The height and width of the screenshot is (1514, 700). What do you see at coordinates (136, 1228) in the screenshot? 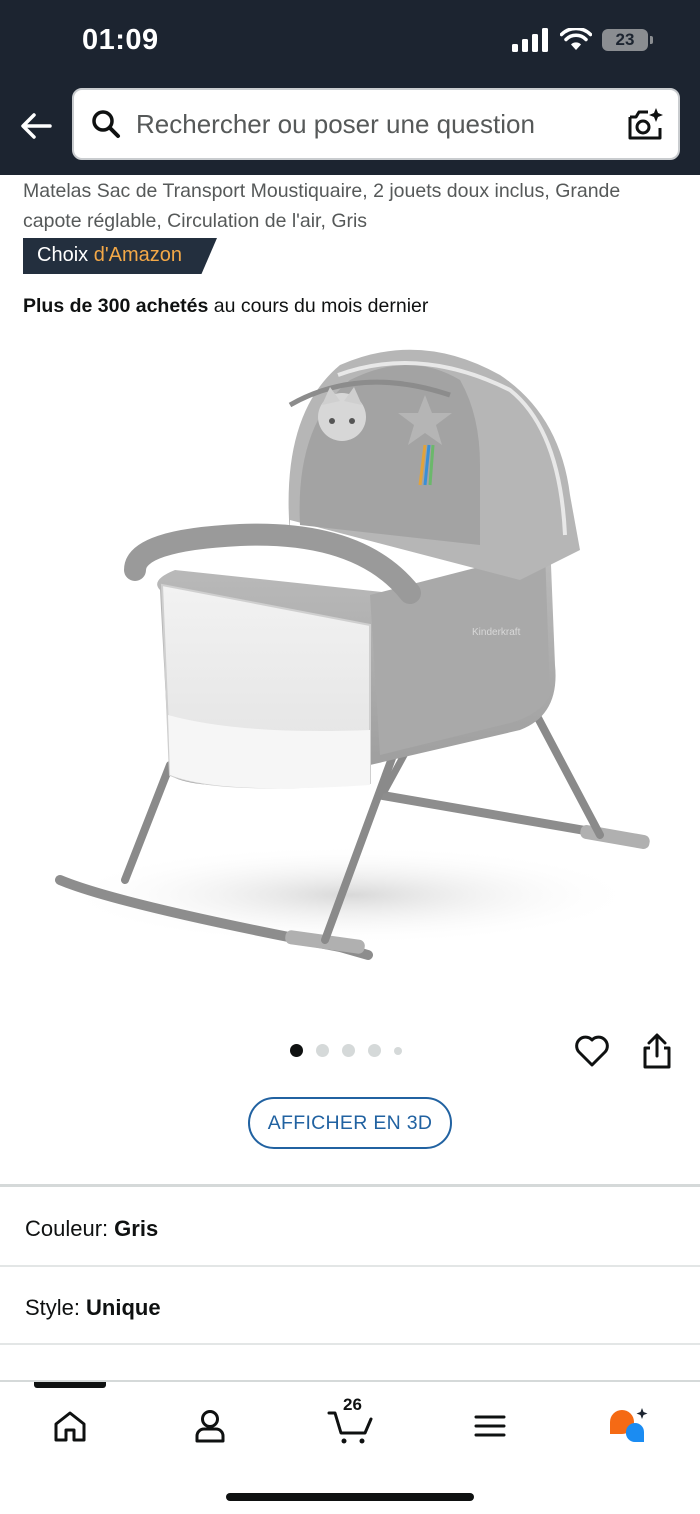
I see `color-value: Gris` at bounding box center [136, 1228].